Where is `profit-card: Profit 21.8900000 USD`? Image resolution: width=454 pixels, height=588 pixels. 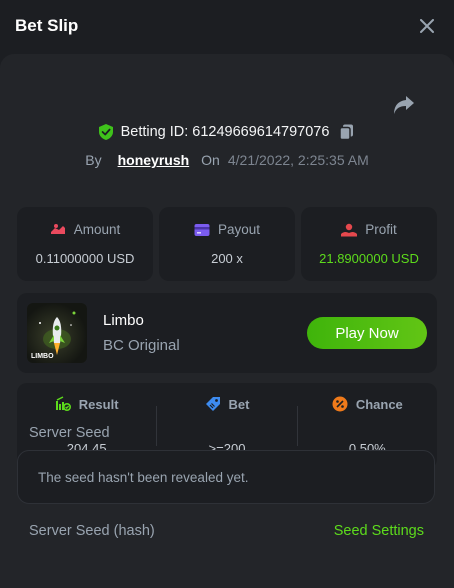 profit-card: Profit 21.8900000 USD is located at coordinates (369, 244).